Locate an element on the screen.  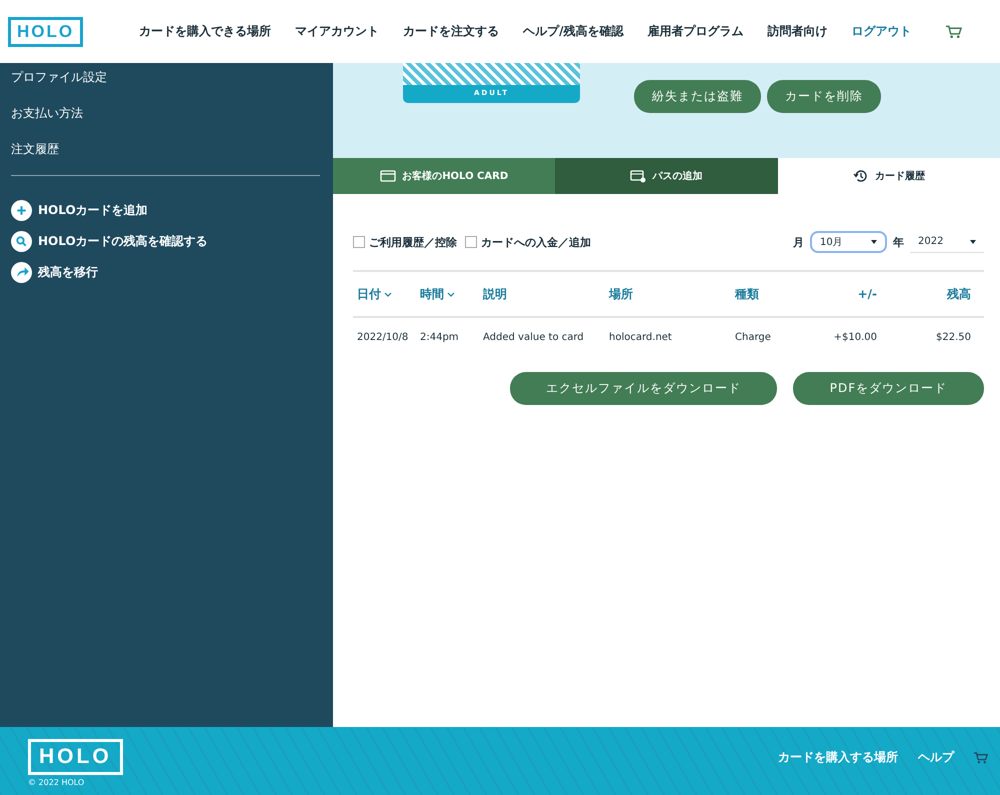
nav-link: マイアカウント is located at coordinates (337, 31).